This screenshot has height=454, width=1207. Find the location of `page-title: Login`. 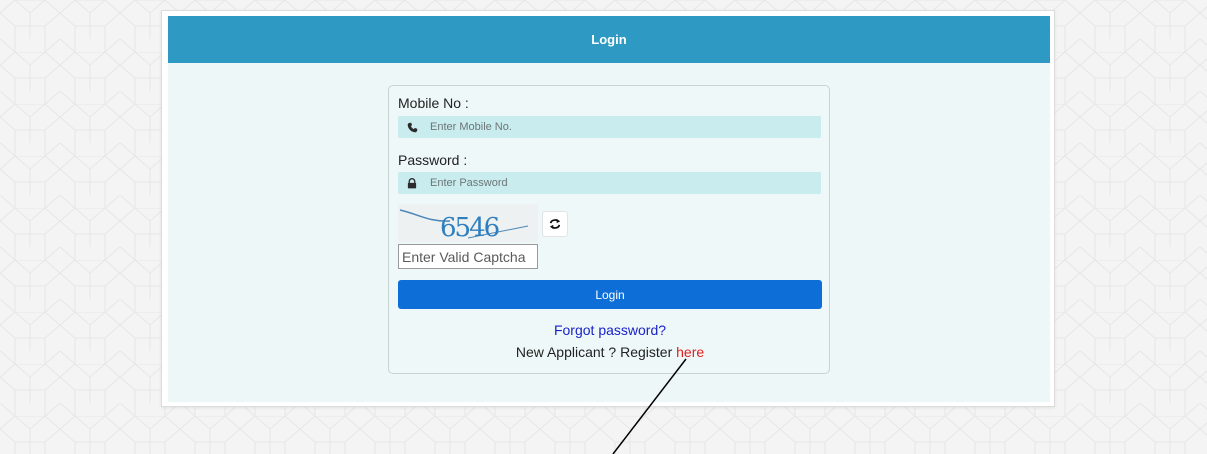

page-title: Login is located at coordinates (609, 39).